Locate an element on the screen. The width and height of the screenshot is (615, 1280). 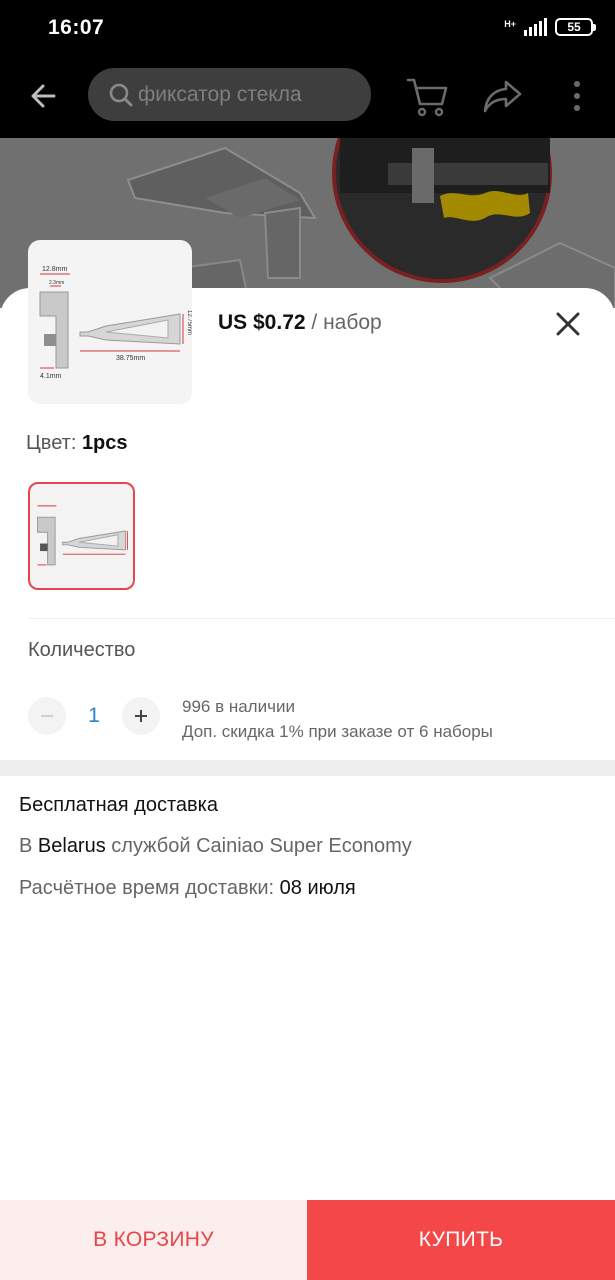
cart-button is located at coordinates (427, 96).